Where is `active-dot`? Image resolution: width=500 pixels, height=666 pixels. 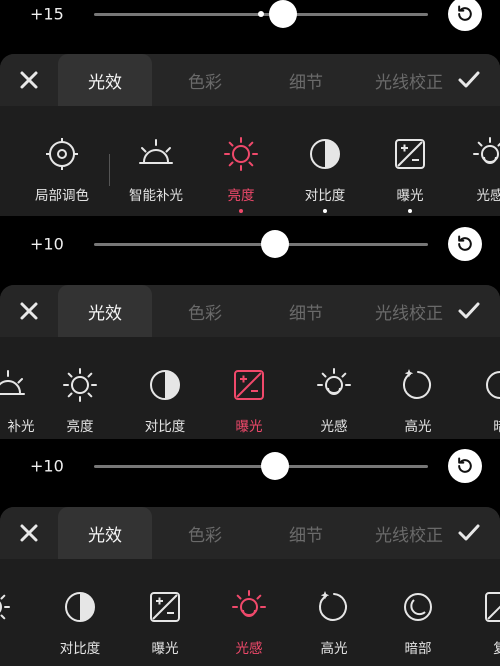
active-dot is located at coordinates (241, 211).